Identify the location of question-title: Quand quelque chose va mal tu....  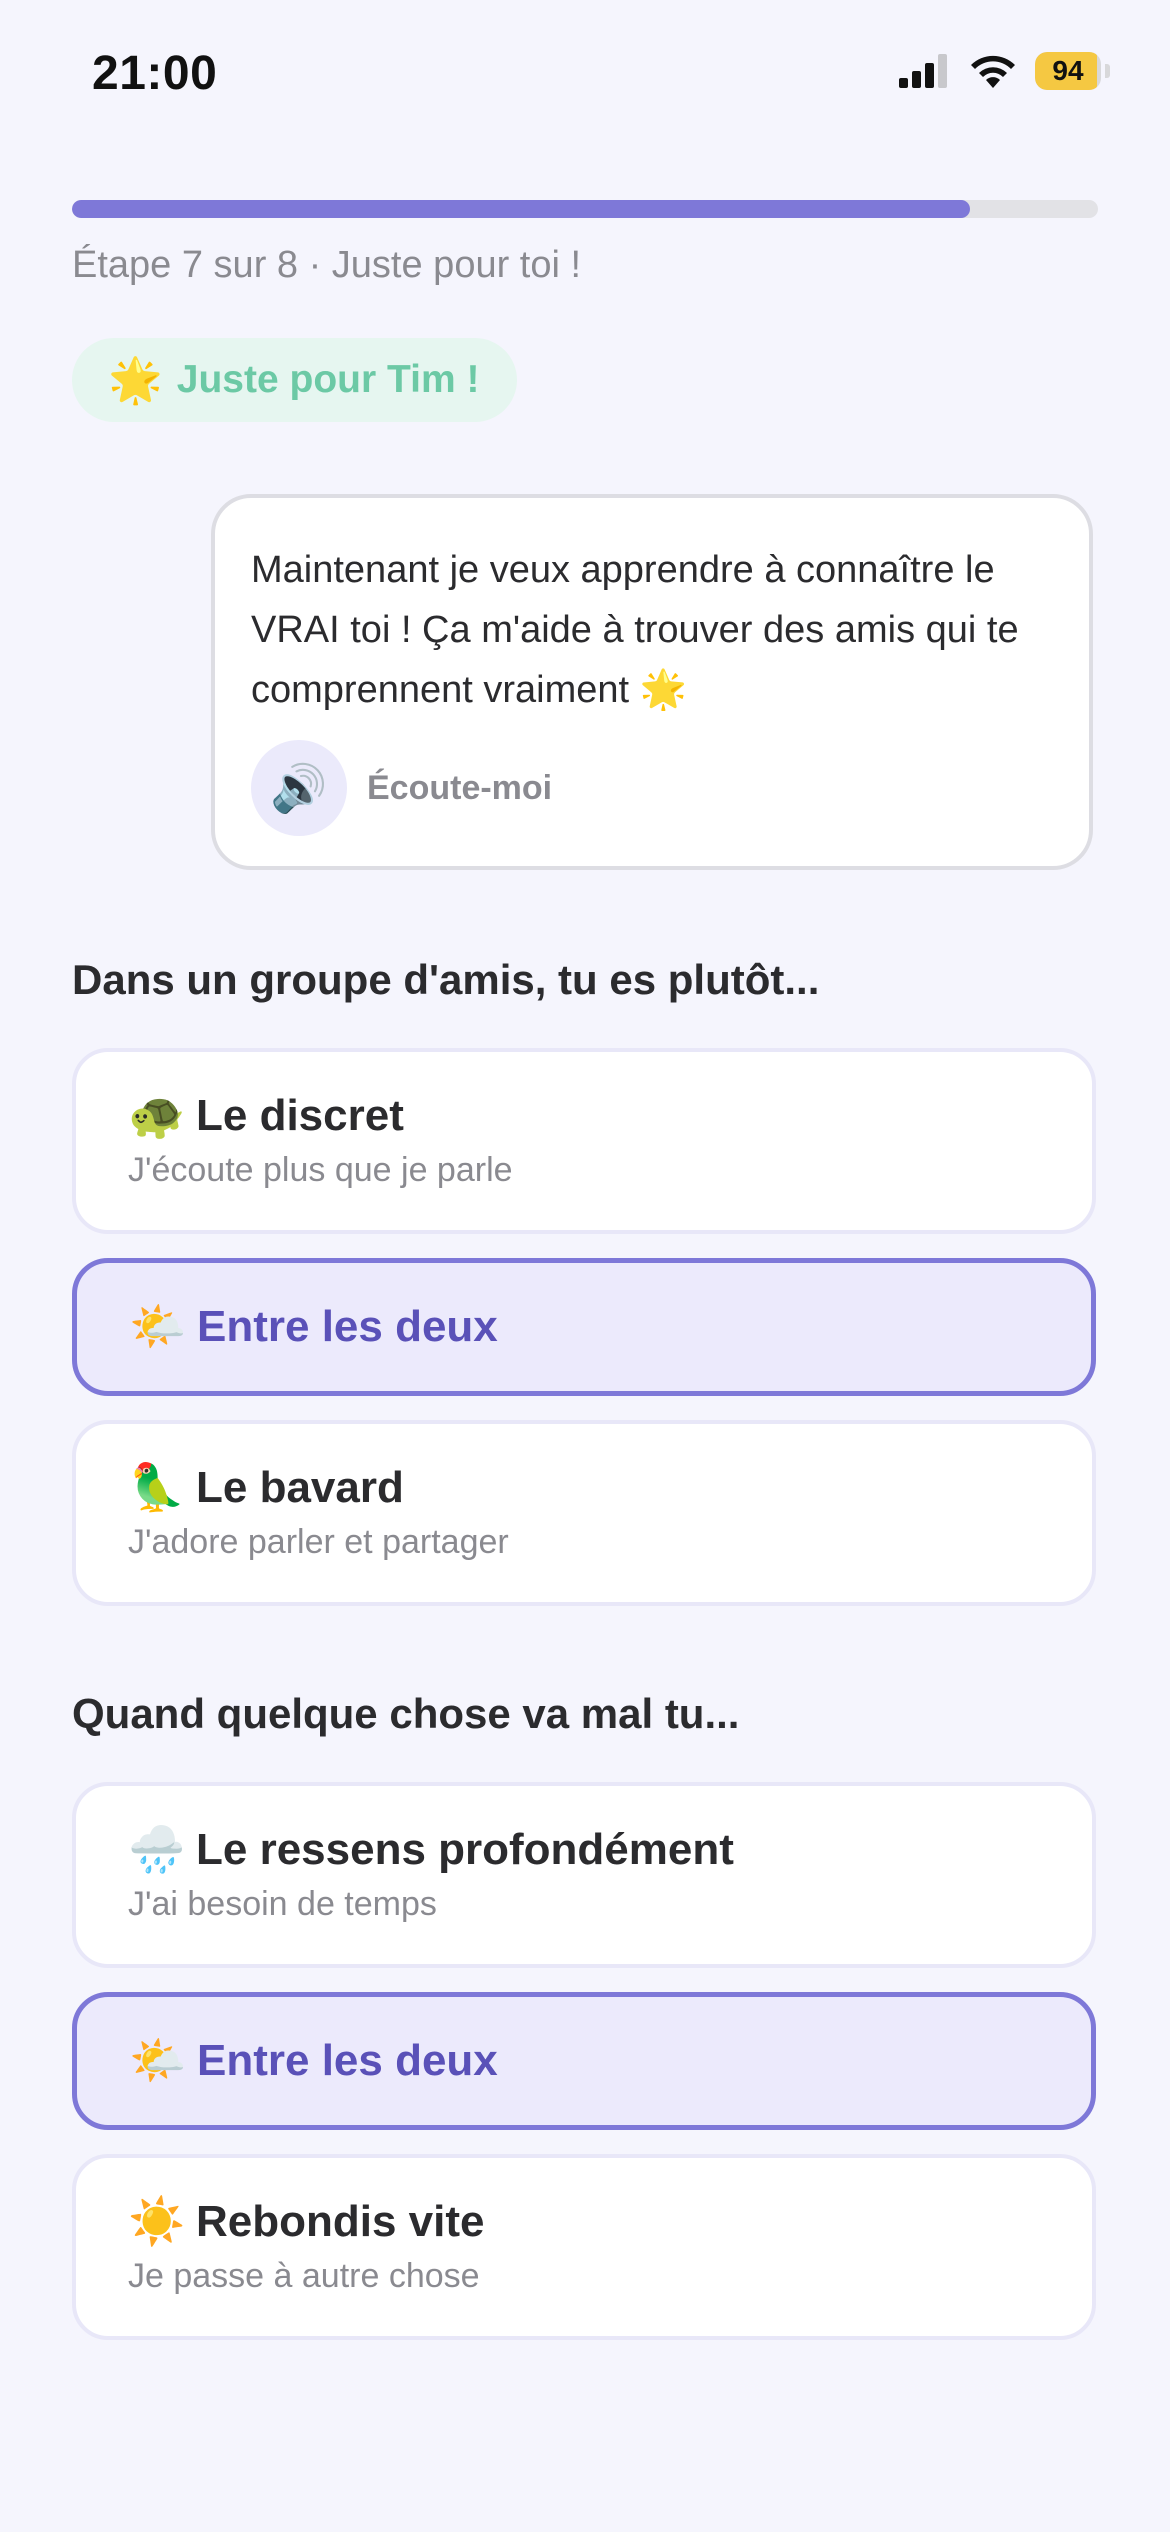
(406, 1713).